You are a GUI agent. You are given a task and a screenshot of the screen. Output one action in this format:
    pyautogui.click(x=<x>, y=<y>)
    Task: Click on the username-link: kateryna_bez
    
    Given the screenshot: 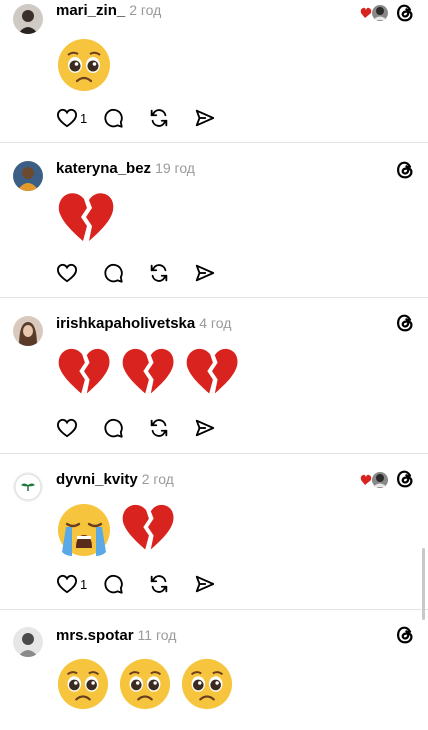 What is the action you would take?
    pyautogui.click(x=103, y=168)
    